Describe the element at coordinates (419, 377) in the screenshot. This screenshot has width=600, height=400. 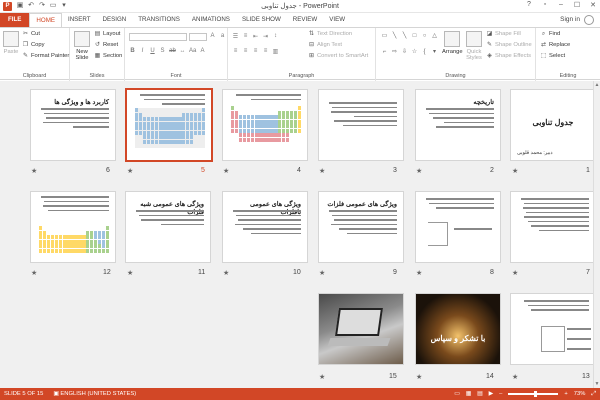
I see `transition-star-icon-14: ★` at that location.